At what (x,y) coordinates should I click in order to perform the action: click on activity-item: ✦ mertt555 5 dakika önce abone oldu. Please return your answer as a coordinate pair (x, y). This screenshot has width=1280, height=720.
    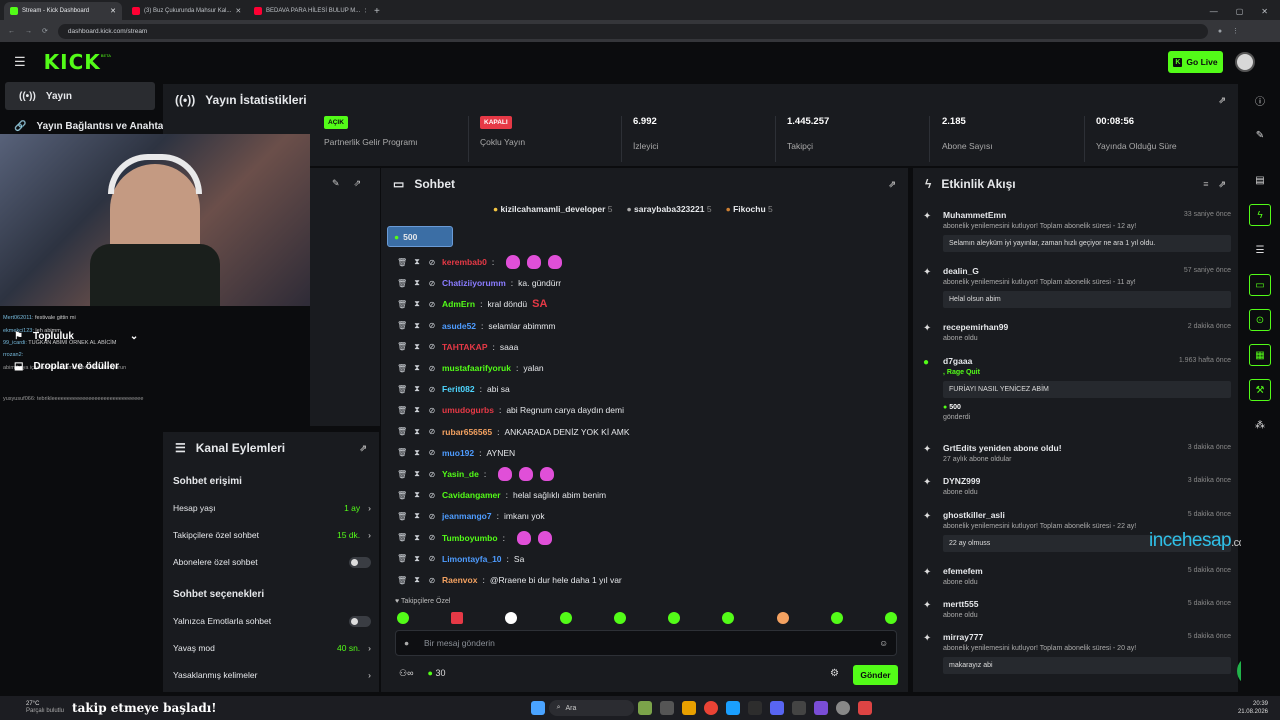
    Looking at the image, I should click on (1076, 609).